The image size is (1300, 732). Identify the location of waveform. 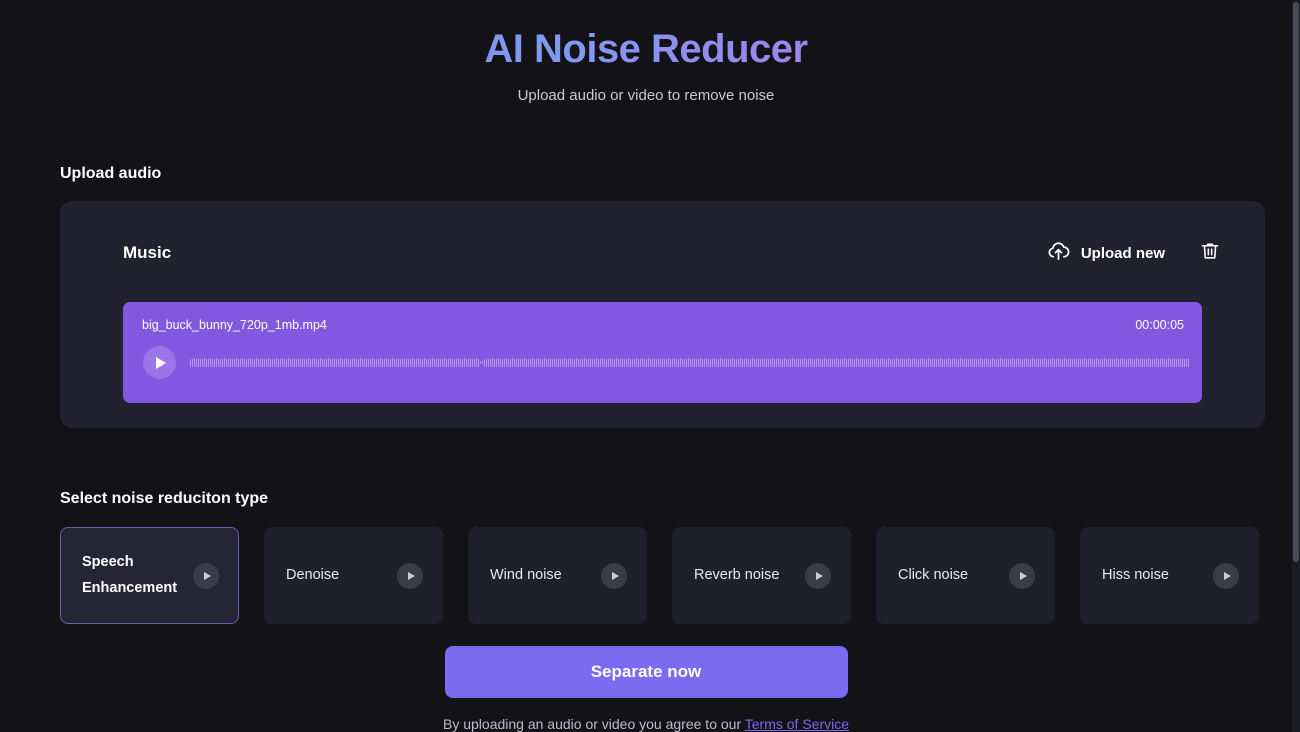
(690, 362).